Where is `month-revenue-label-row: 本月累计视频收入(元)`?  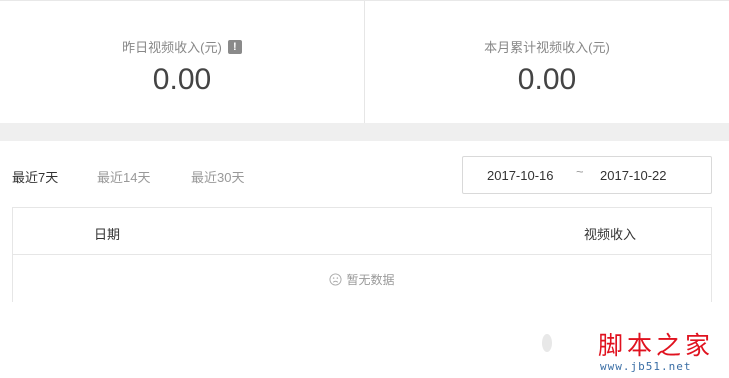
month-revenue-label-row: 本月累计视频收入(元) is located at coordinates (547, 46).